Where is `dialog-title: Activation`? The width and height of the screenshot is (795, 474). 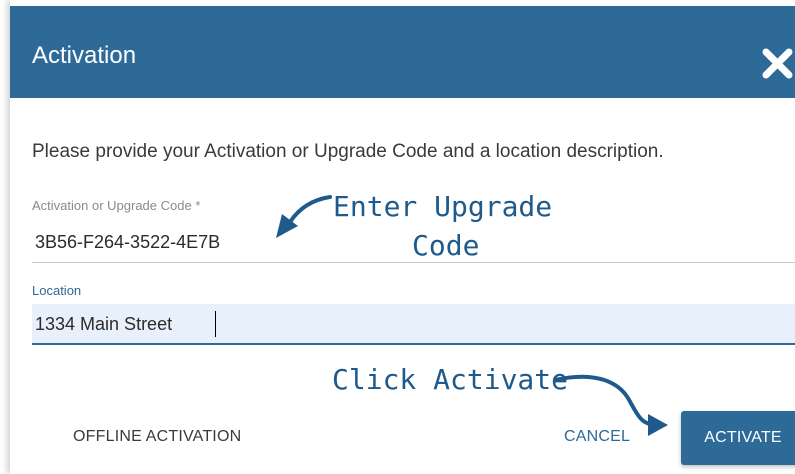 dialog-title: Activation is located at coordinates (84, 55).